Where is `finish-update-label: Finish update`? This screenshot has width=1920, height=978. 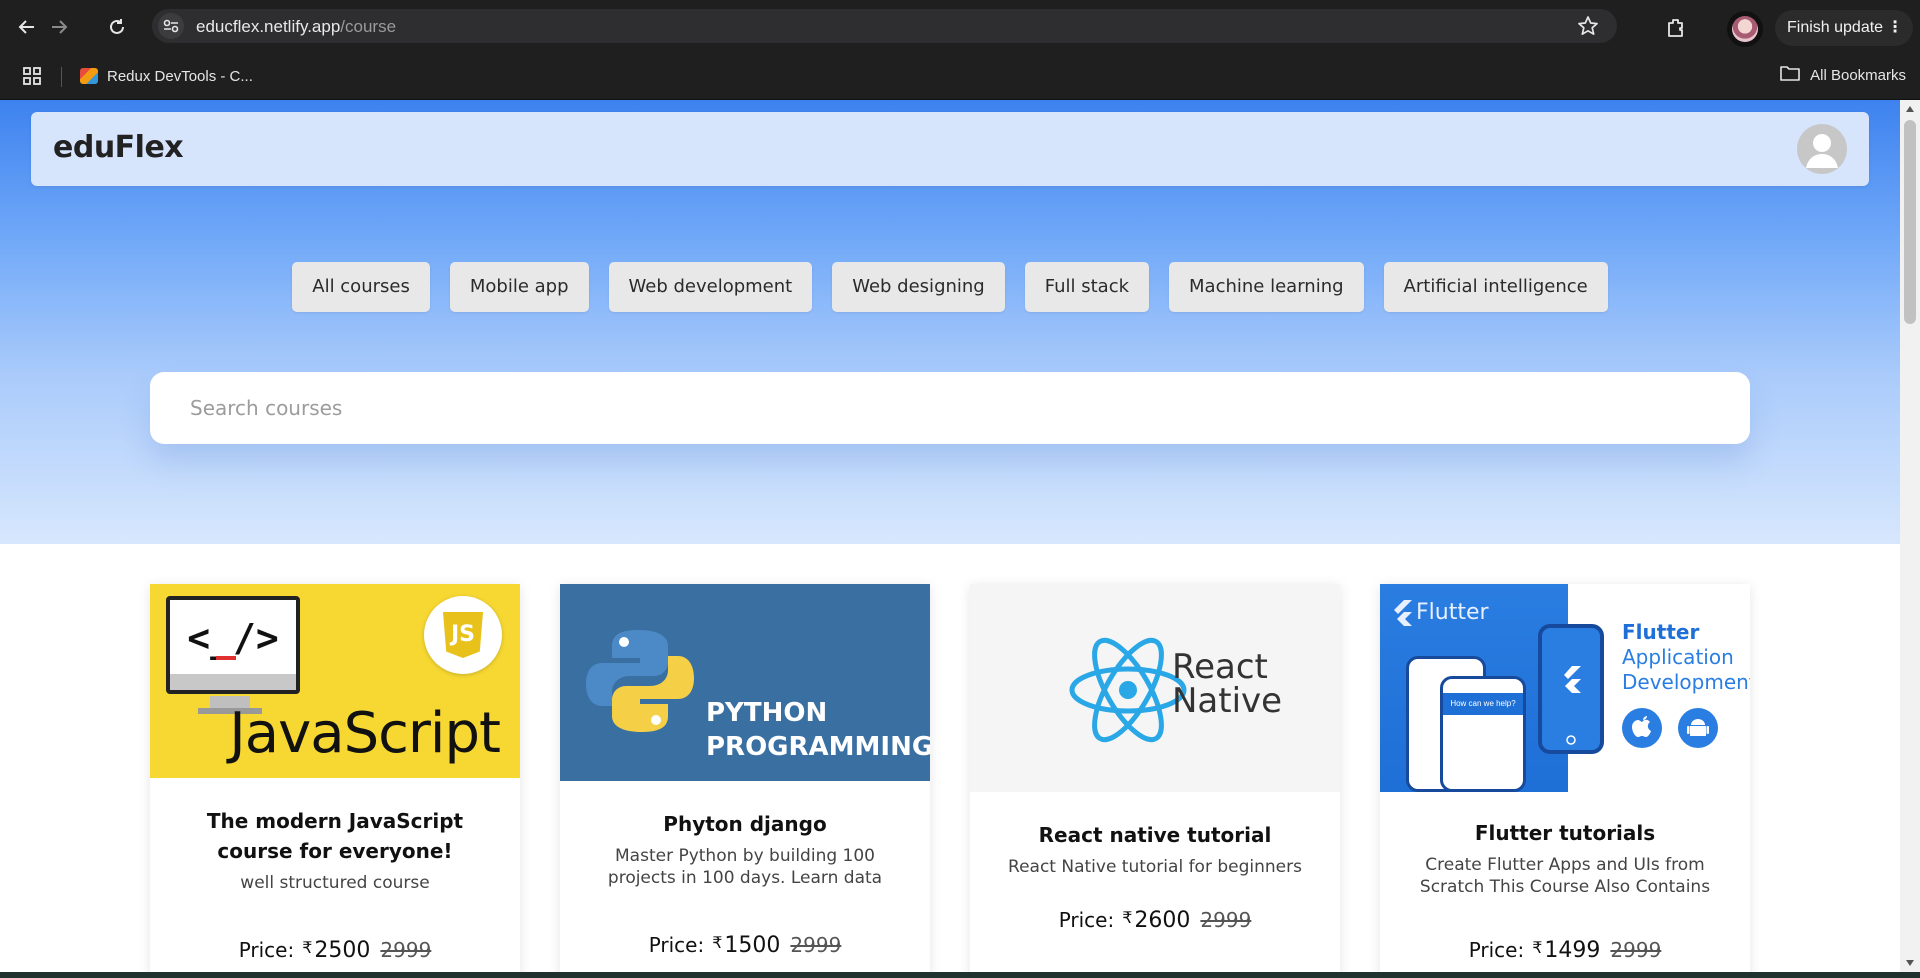 finish-update-label: Finish update is located at coordinates (1835, 27).